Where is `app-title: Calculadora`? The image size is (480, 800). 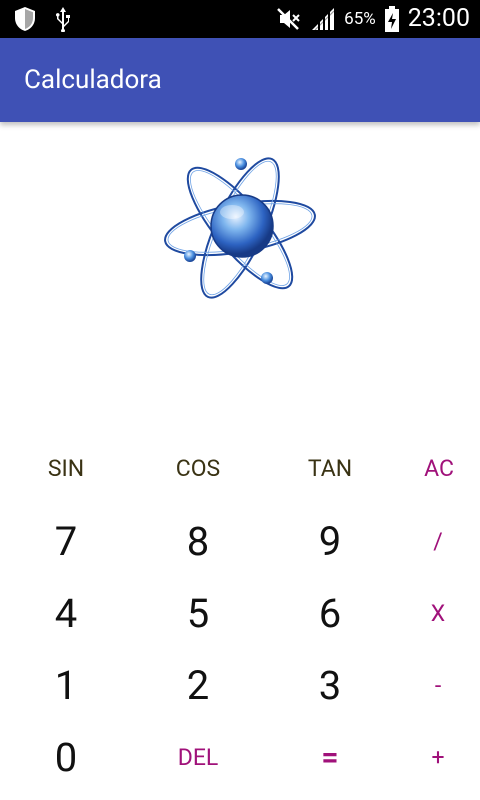
app-title: Calculadora is located at coordinates (93, 80).